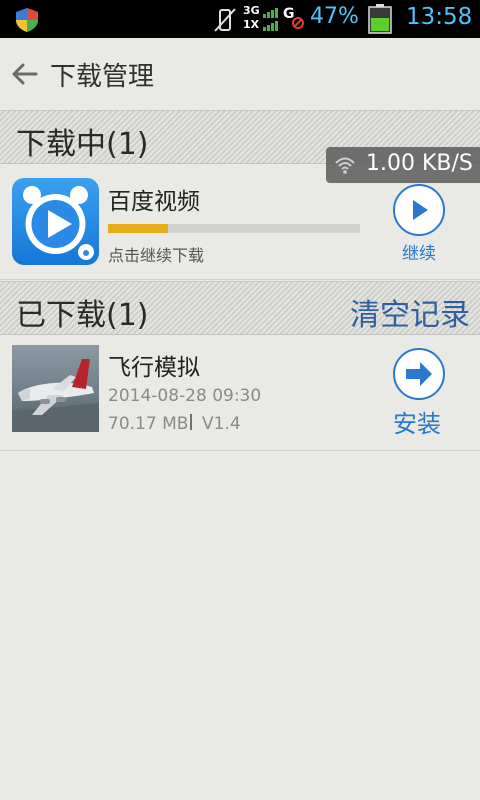 Image resolution: width=480 pixels, height=800 pixels. I want to click on network-type-1x: 1X, so click(251, 24).